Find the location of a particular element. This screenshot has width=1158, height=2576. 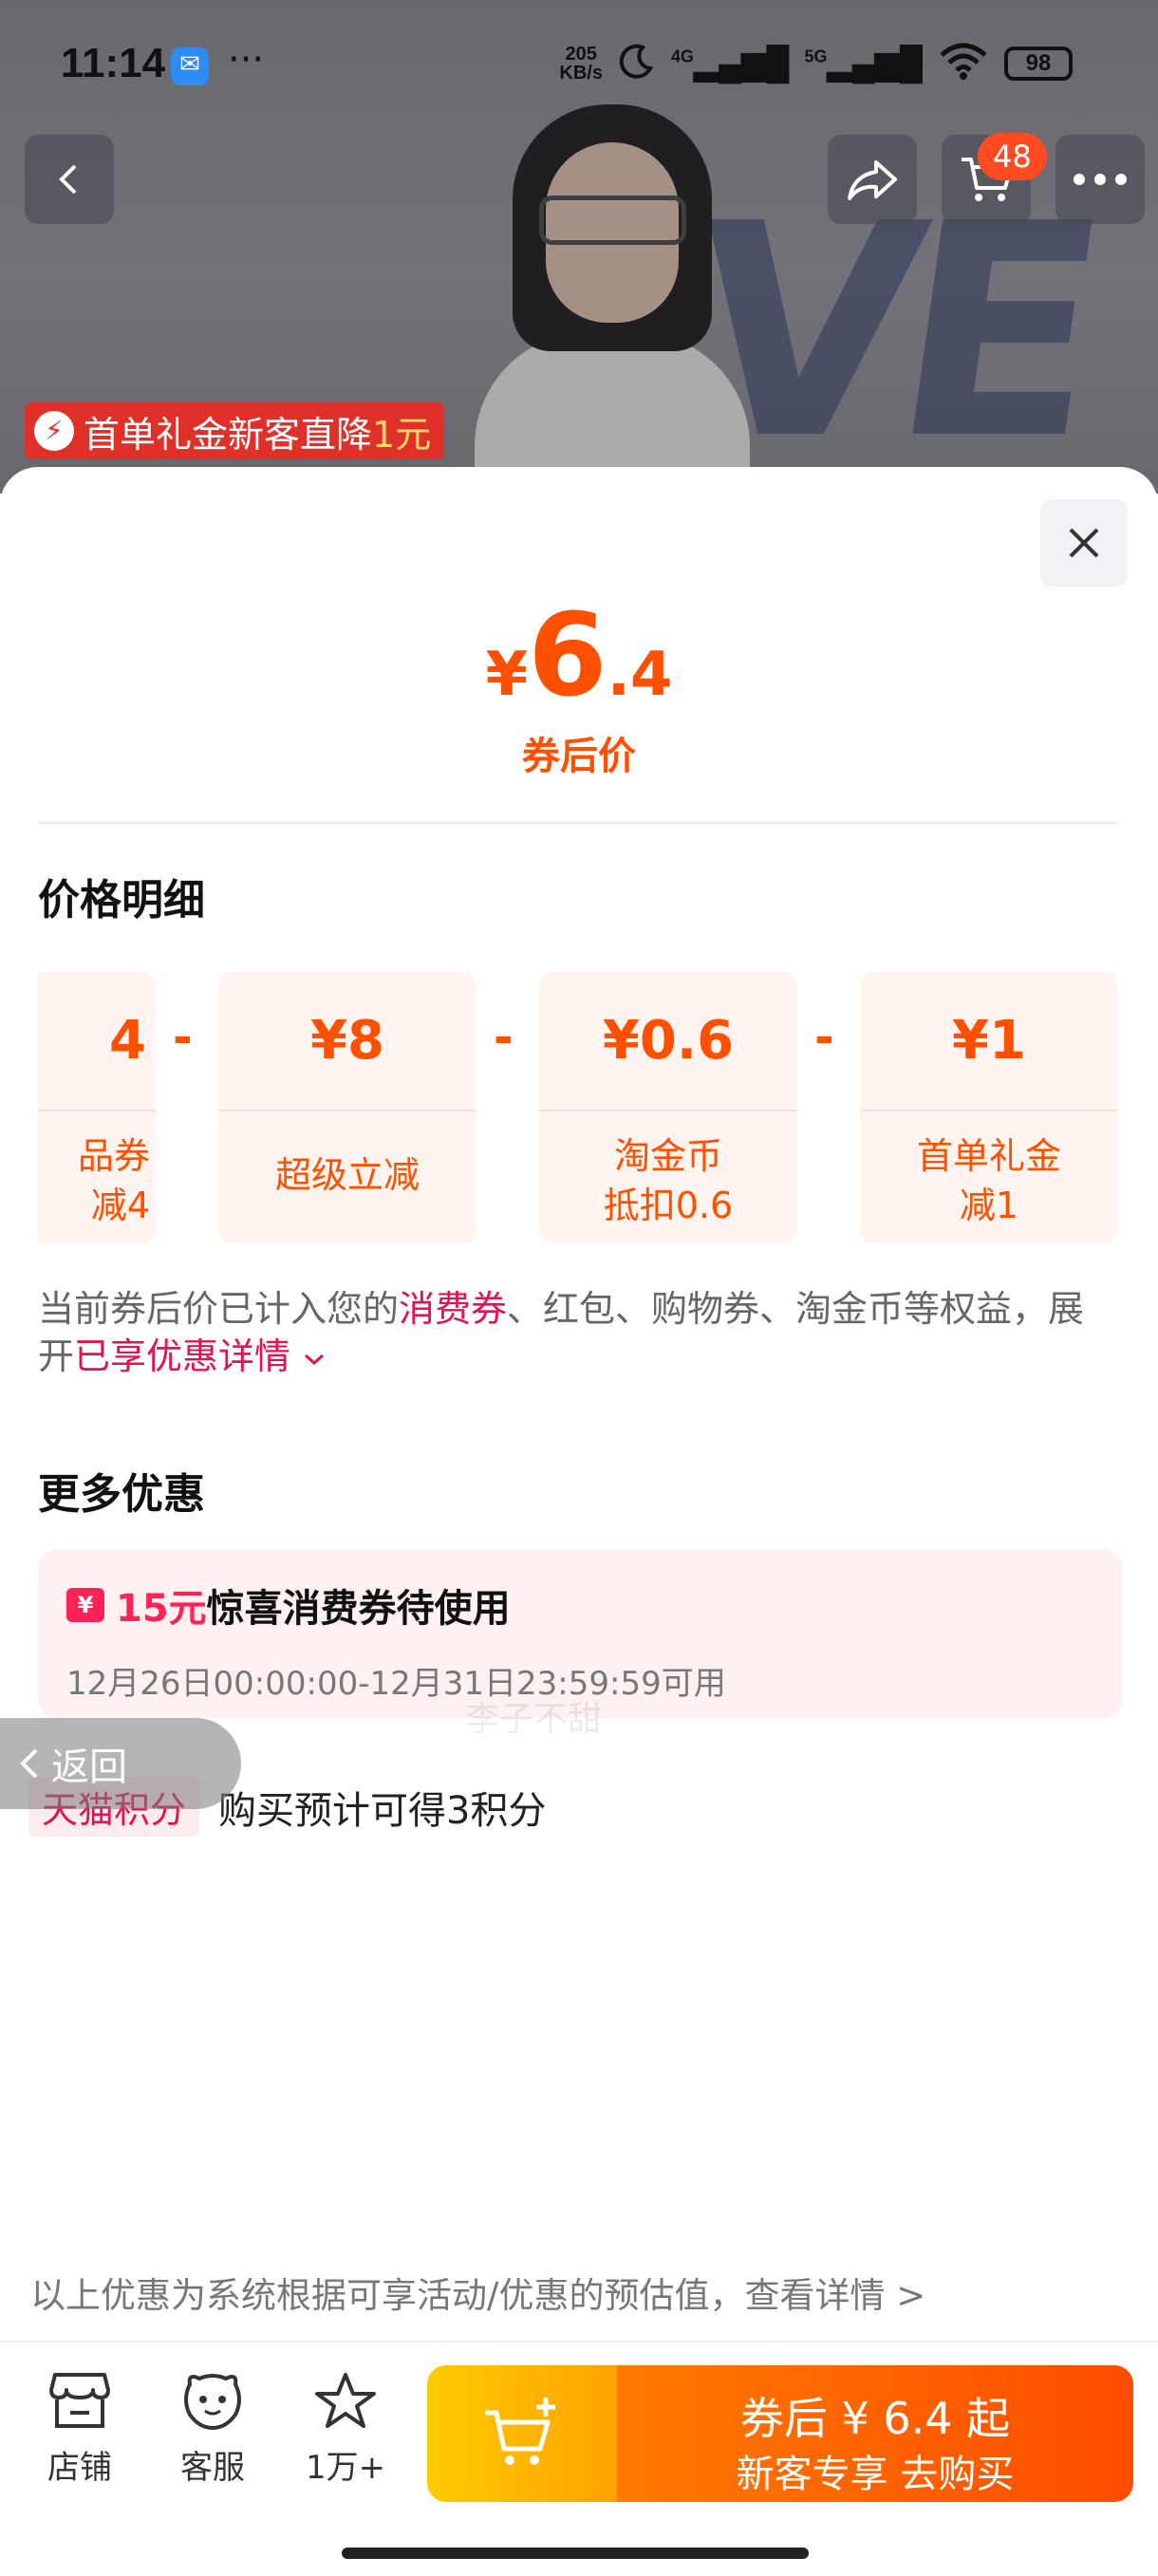

price-detail-title: 价格明细 is located at coordinates (121, 900).